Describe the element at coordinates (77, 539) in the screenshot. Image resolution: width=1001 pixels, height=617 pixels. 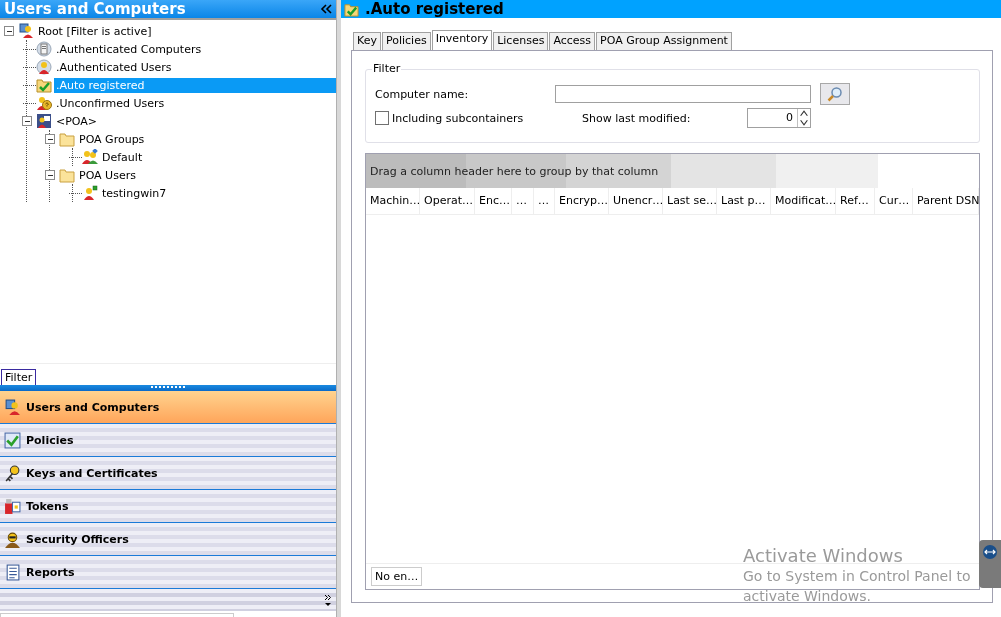
I see `nav-label: Security Officers` at that location.